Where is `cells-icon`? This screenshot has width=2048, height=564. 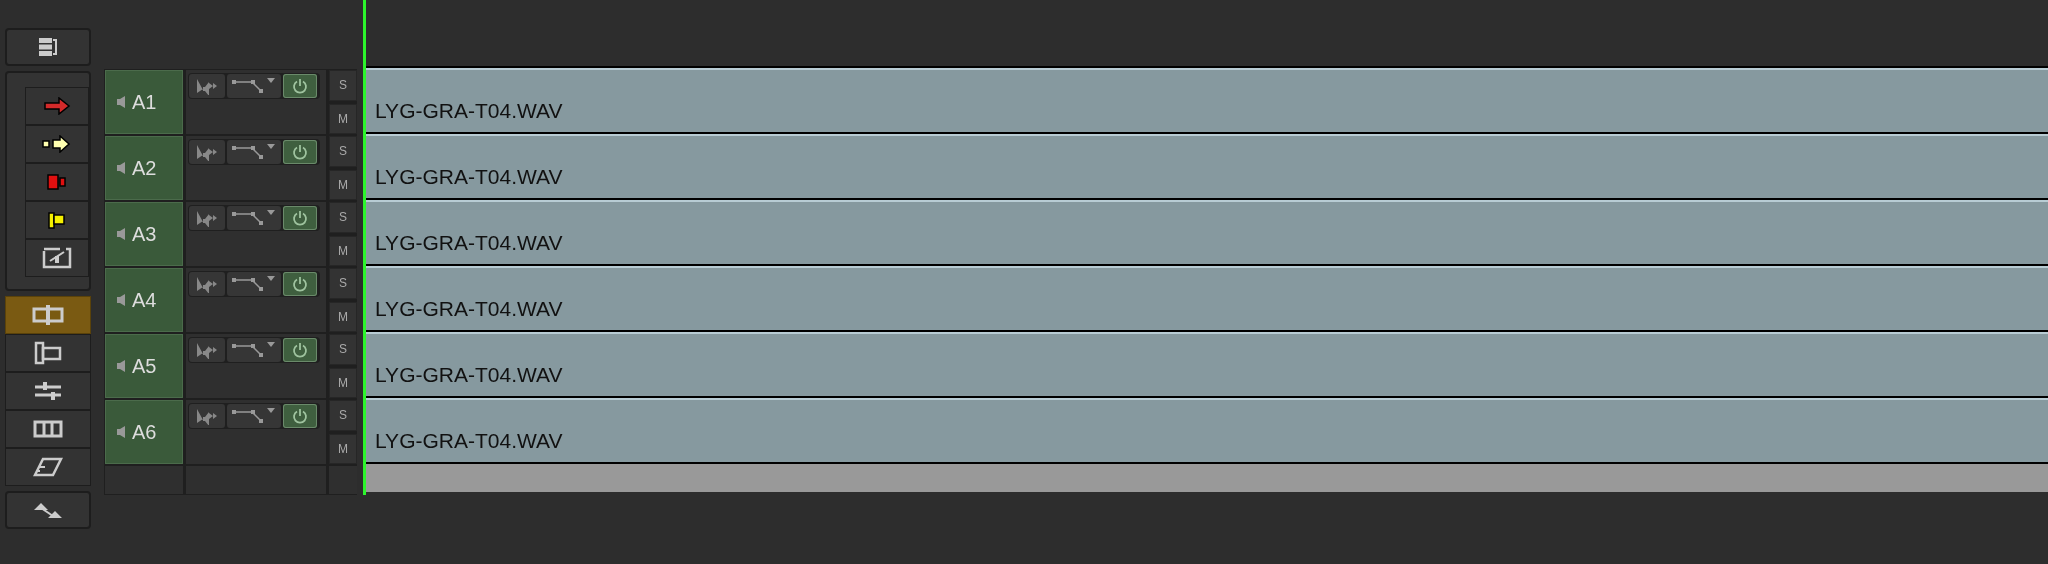 cells-icon is located at coordinates (48, 429).